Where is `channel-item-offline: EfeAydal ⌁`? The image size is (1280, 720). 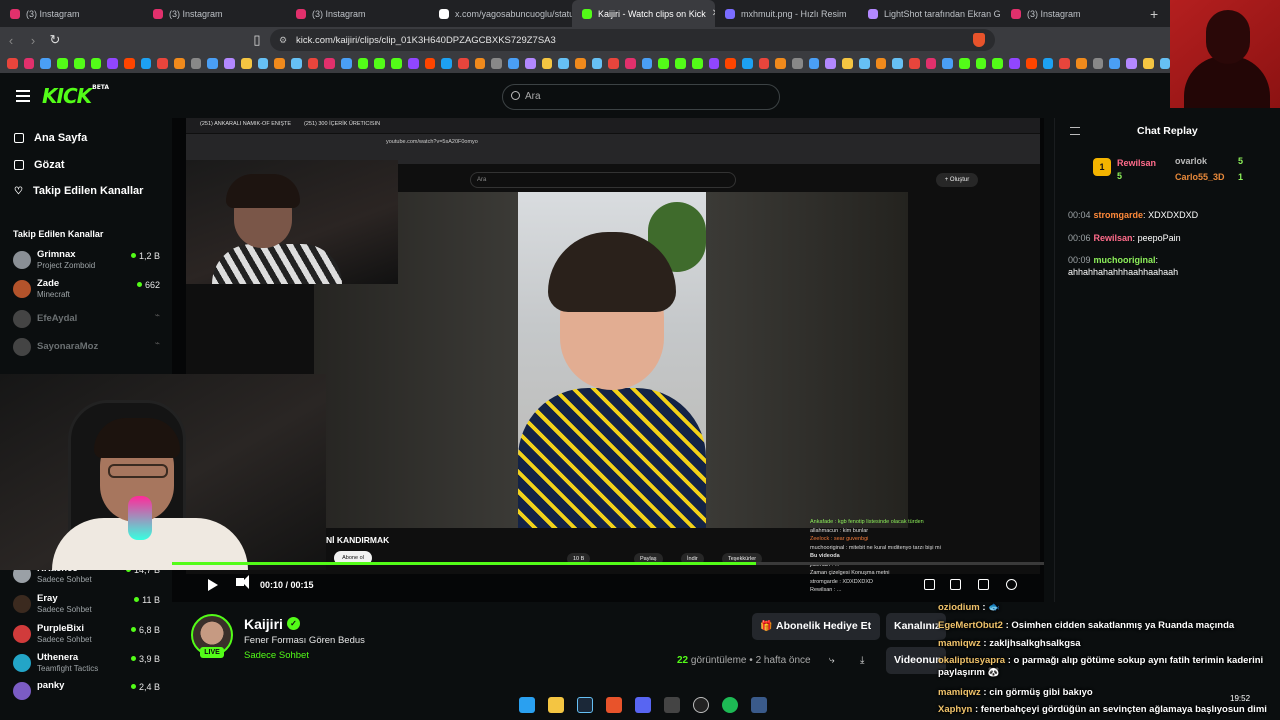 channel-item-offline: EfeAydal ⌁ is located at coordinates (88, 320).